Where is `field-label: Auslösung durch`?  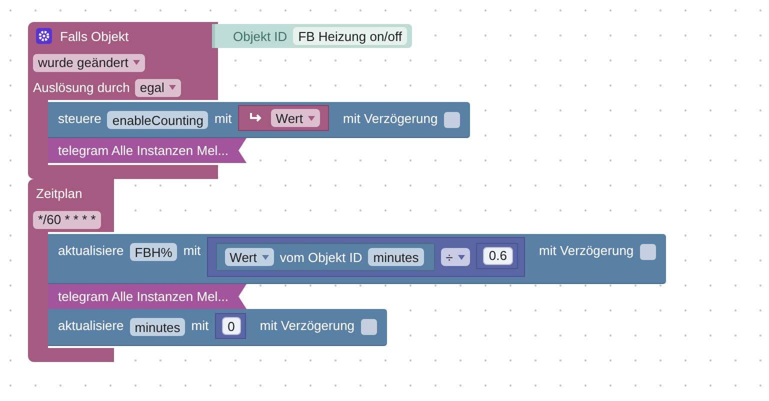
field-label: Auslösung durch is located at coordinates (81, 87).